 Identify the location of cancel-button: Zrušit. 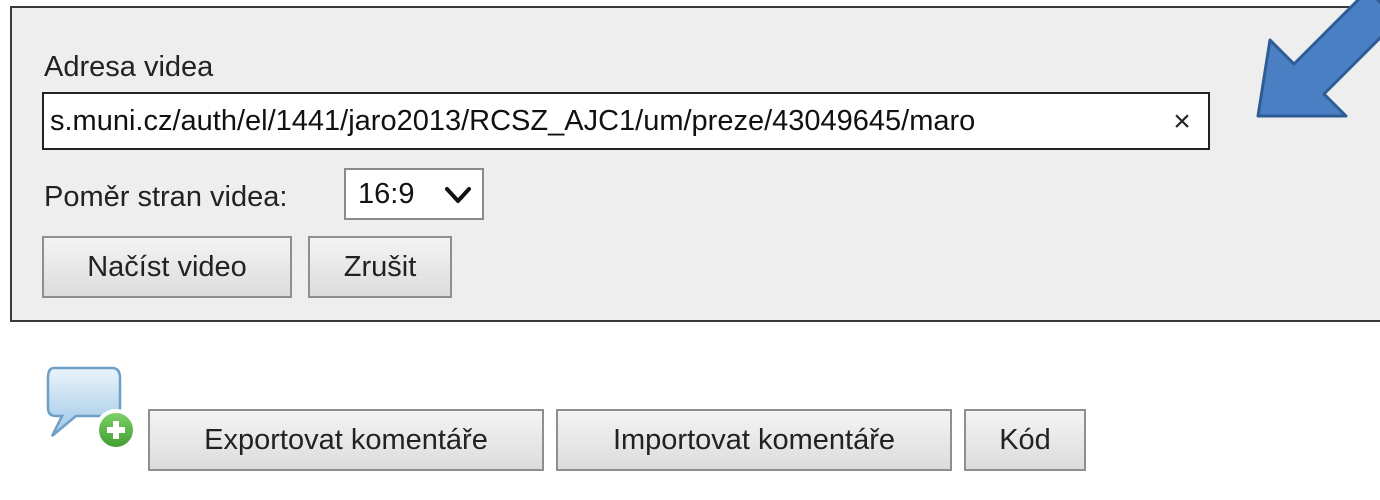
(380, 267).